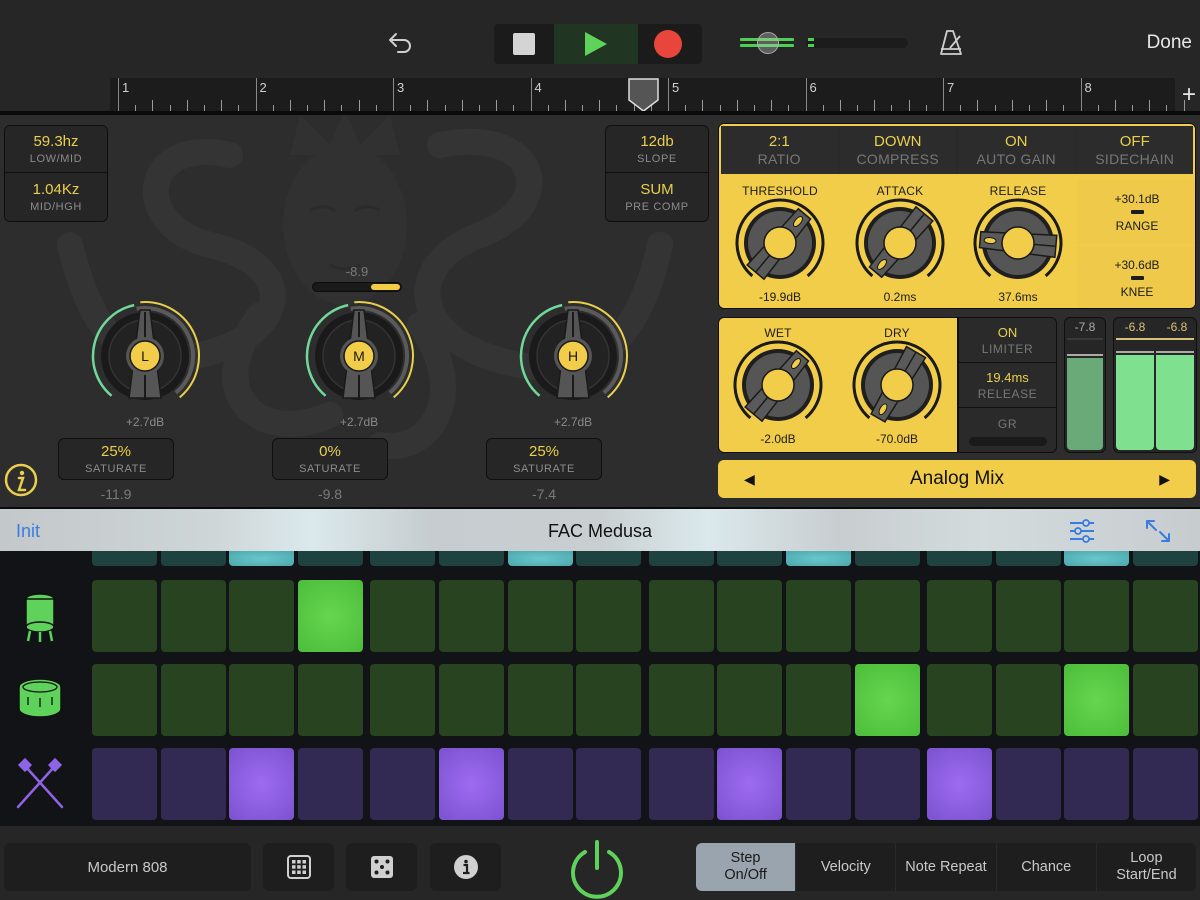  Describe the element at coordinates (900, 243) in the screenshot. I see `attack-knob` at that location.